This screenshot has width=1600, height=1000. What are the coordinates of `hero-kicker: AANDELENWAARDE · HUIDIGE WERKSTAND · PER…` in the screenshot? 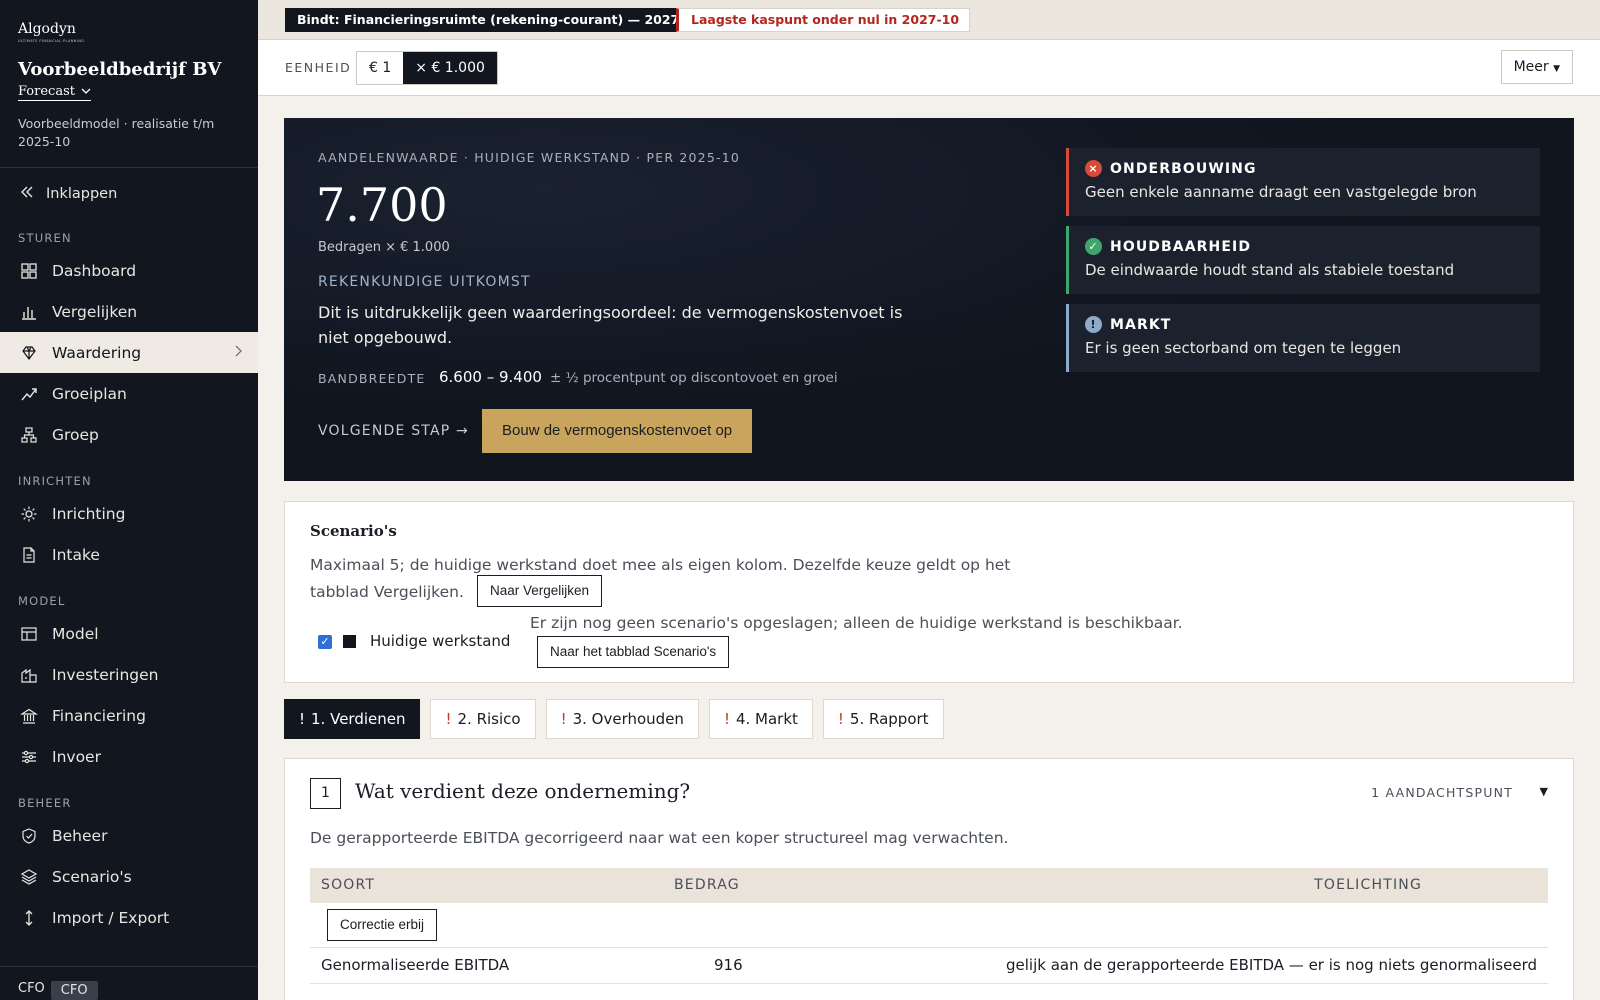 It's located at (529, 157).